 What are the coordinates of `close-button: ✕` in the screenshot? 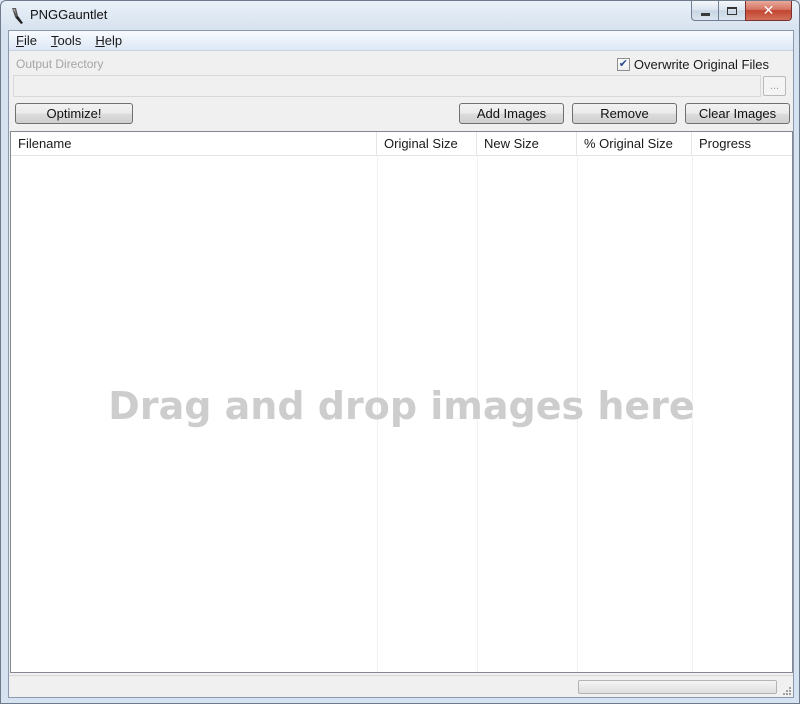 It's located at (768, 11).